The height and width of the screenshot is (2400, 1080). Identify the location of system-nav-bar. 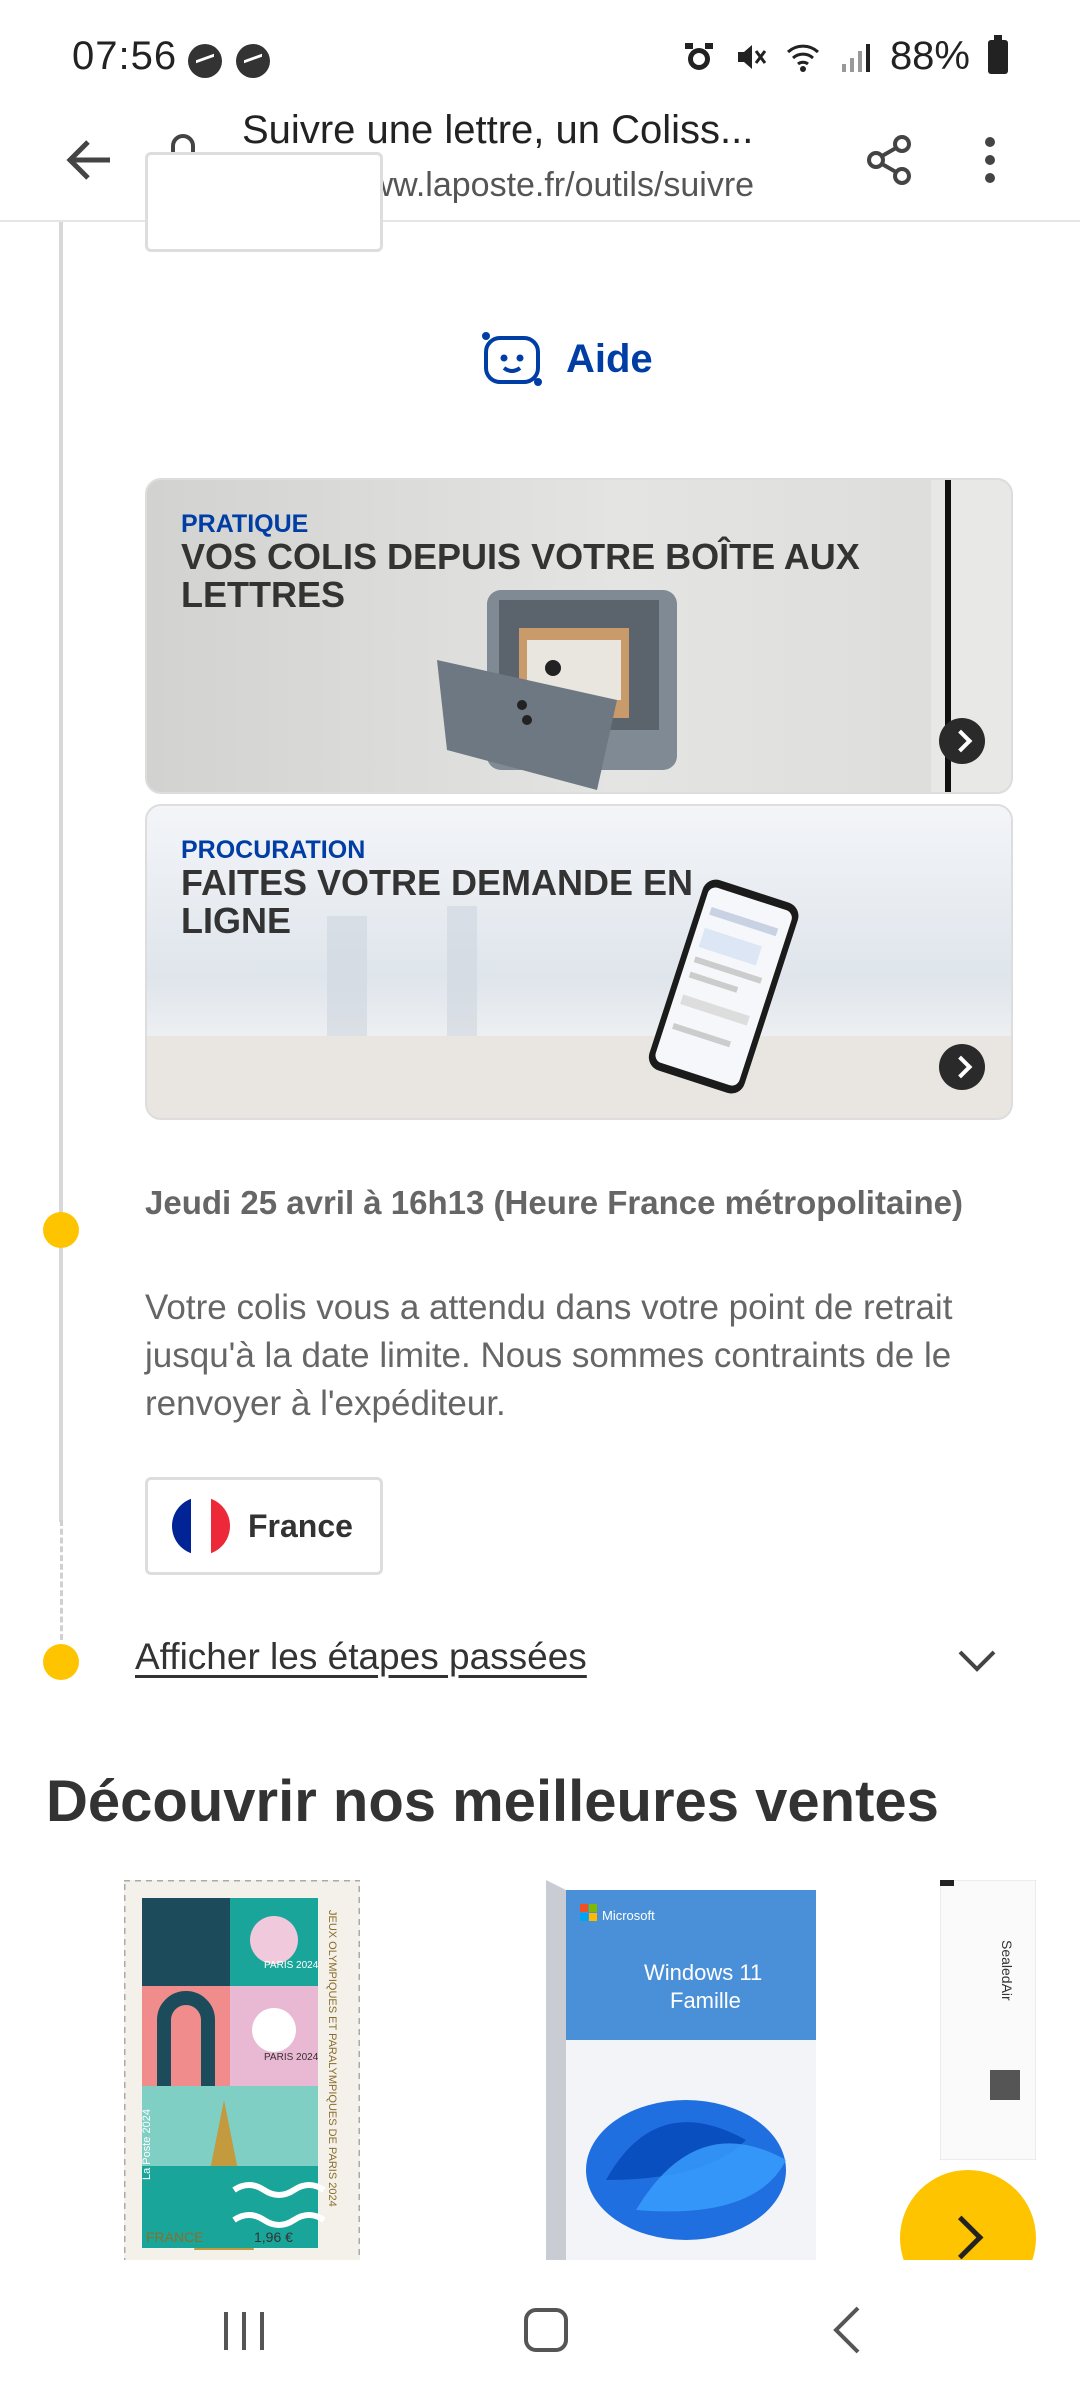
(540, 2330).